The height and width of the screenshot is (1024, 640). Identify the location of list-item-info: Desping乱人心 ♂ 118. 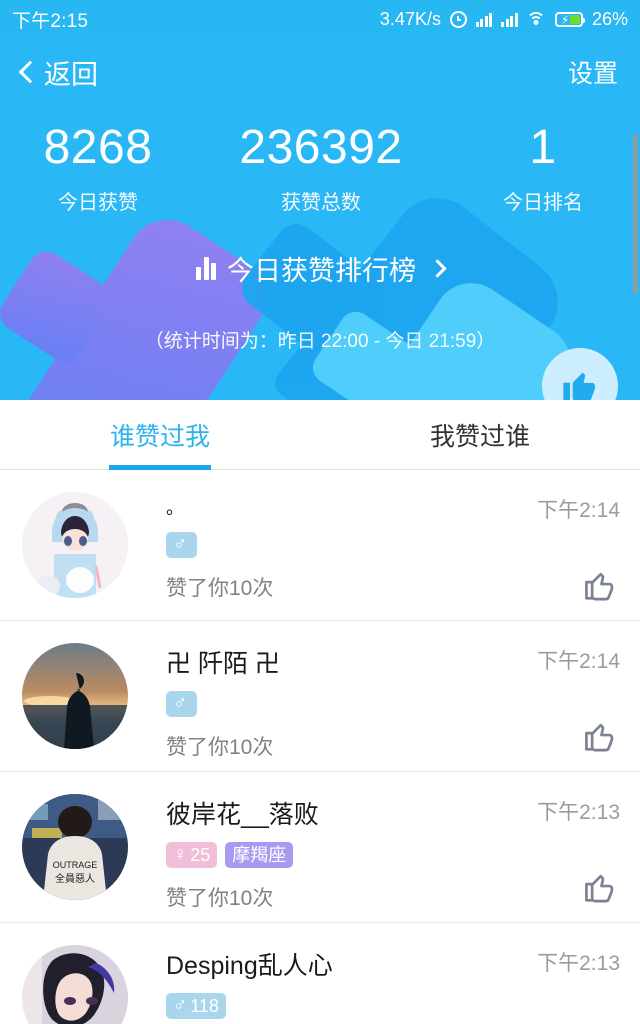
(332, 981).